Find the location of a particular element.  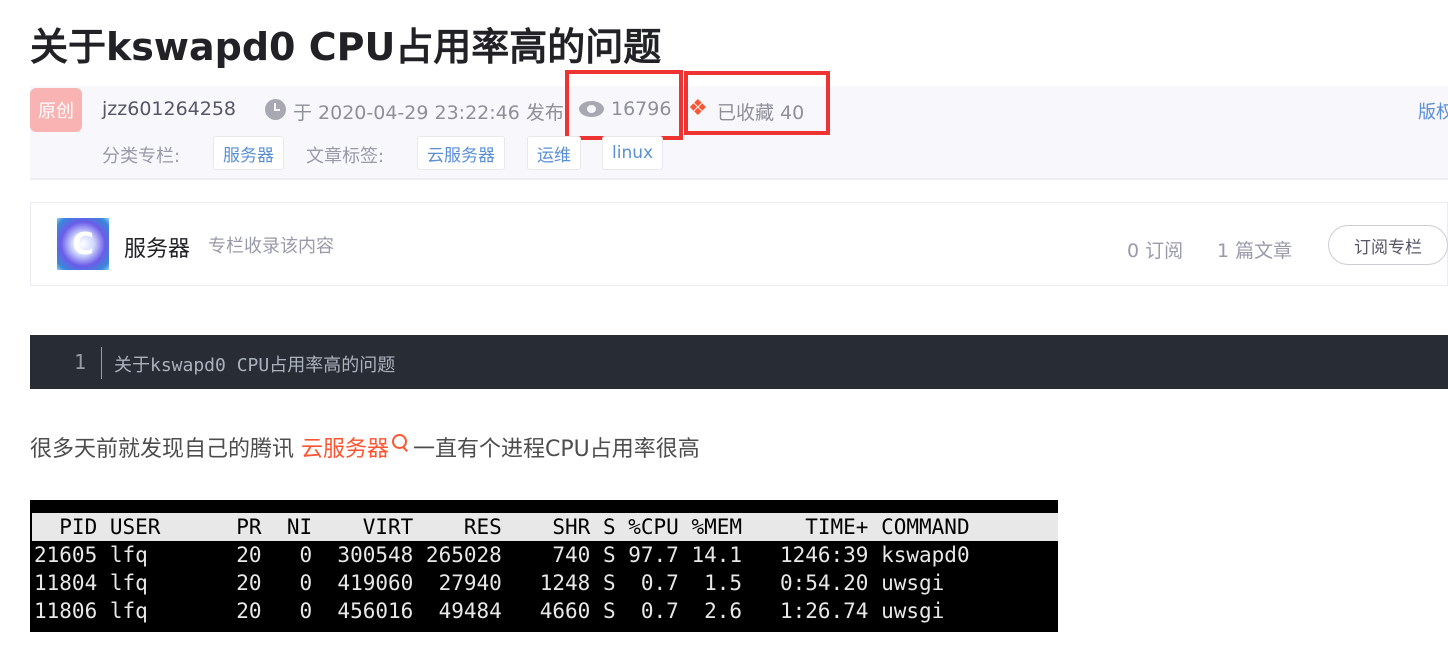

subscribe-column-button: 订阅专栏 is located at coordinates (1388, 245).